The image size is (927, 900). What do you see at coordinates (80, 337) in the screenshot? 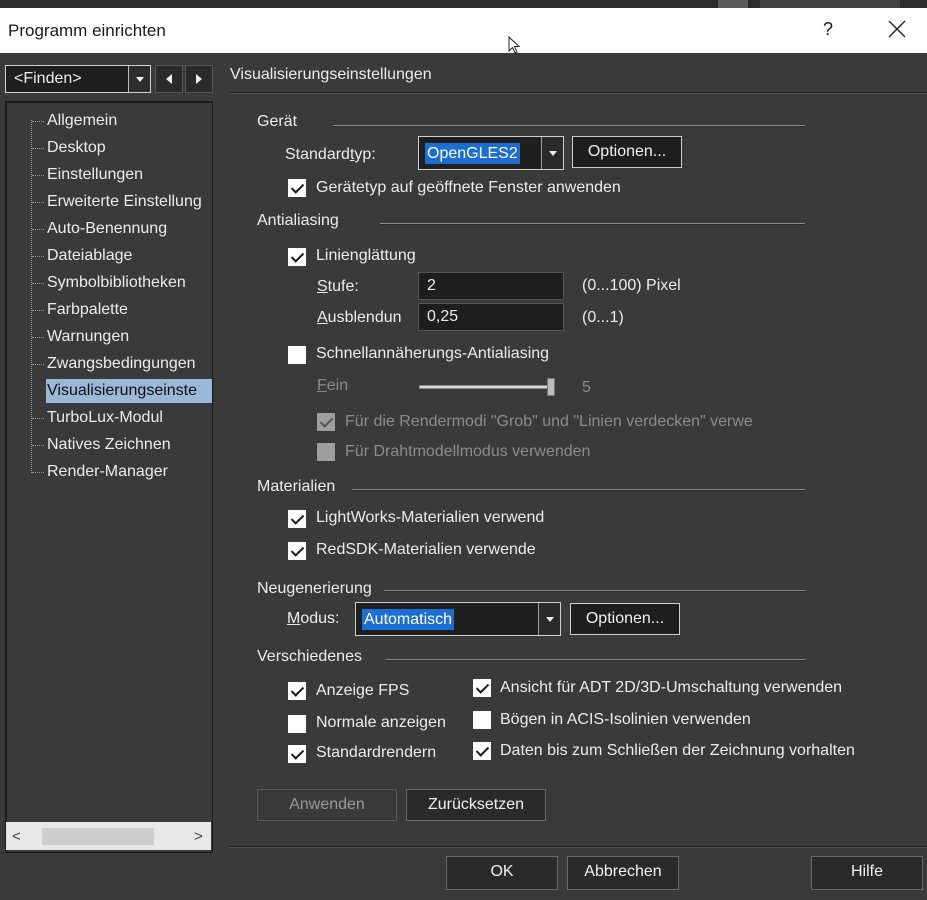
I see `tree-item-warnungen: Warnungen` at bounding box center [80, 337].